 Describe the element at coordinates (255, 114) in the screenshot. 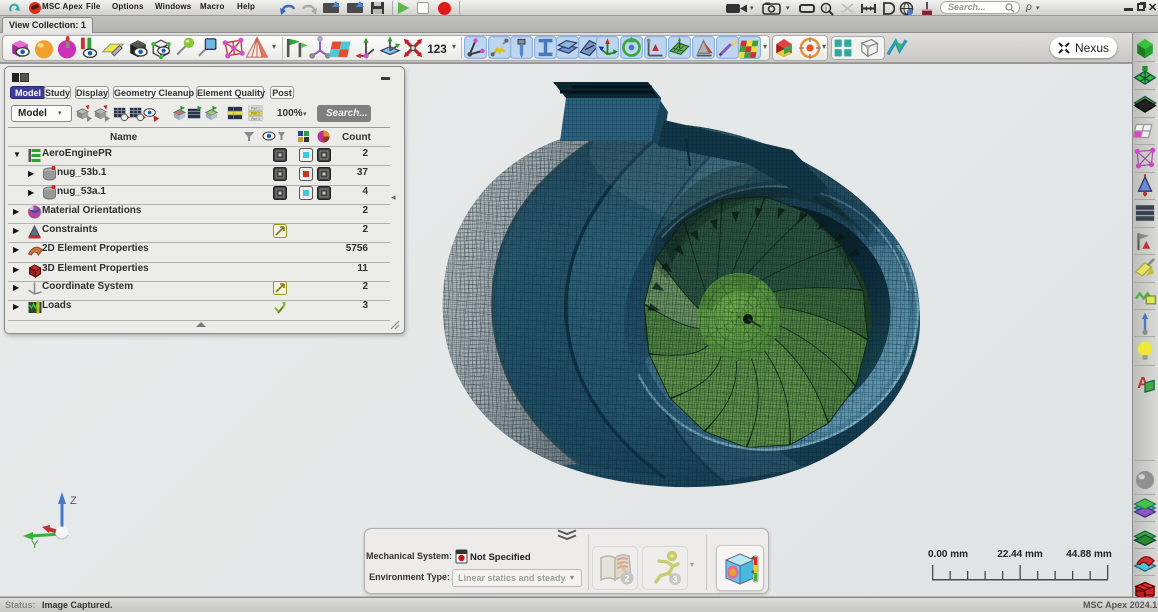

I see `svg-text: Part 2` at that location.